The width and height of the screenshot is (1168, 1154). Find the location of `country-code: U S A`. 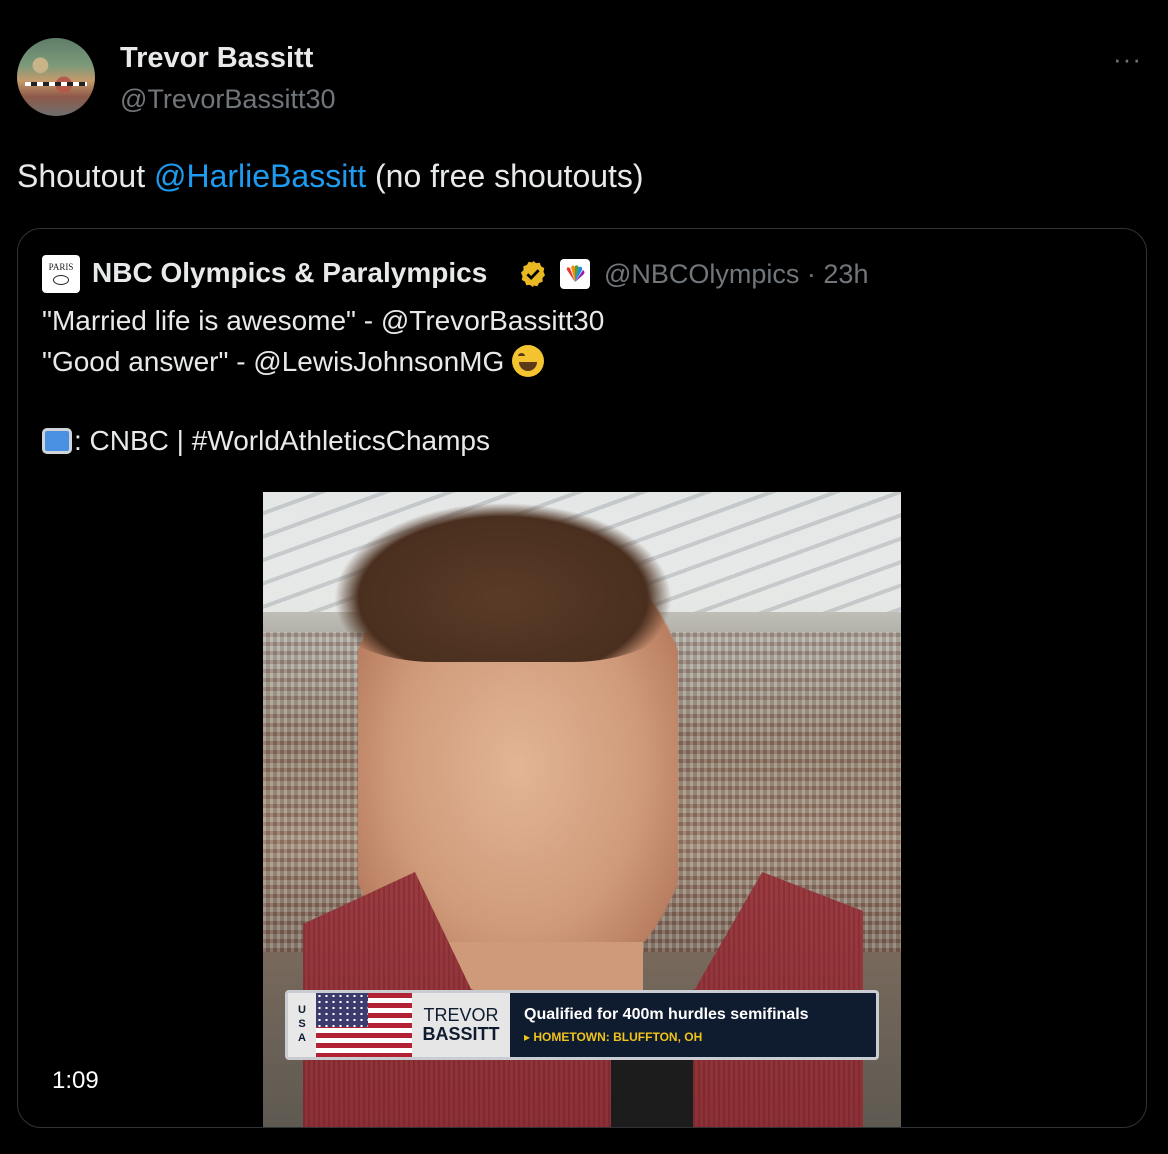

country-code: U S A is located at coordinates (302, 1025).